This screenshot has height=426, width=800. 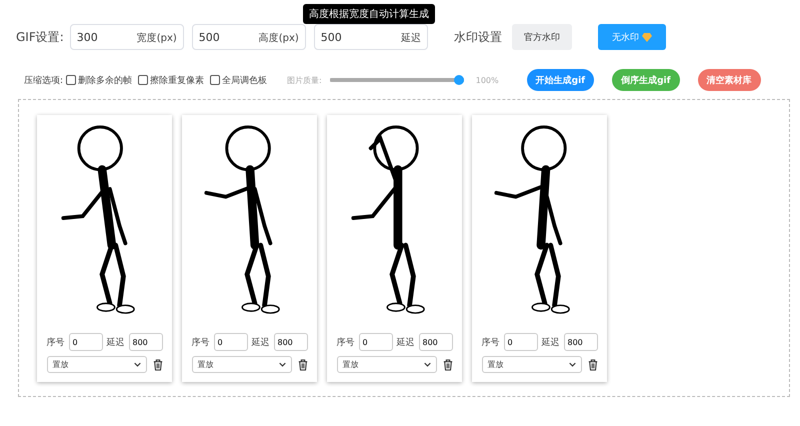 I want to click on checkbox-label: 全局调色板, so click(x=245, y=80).